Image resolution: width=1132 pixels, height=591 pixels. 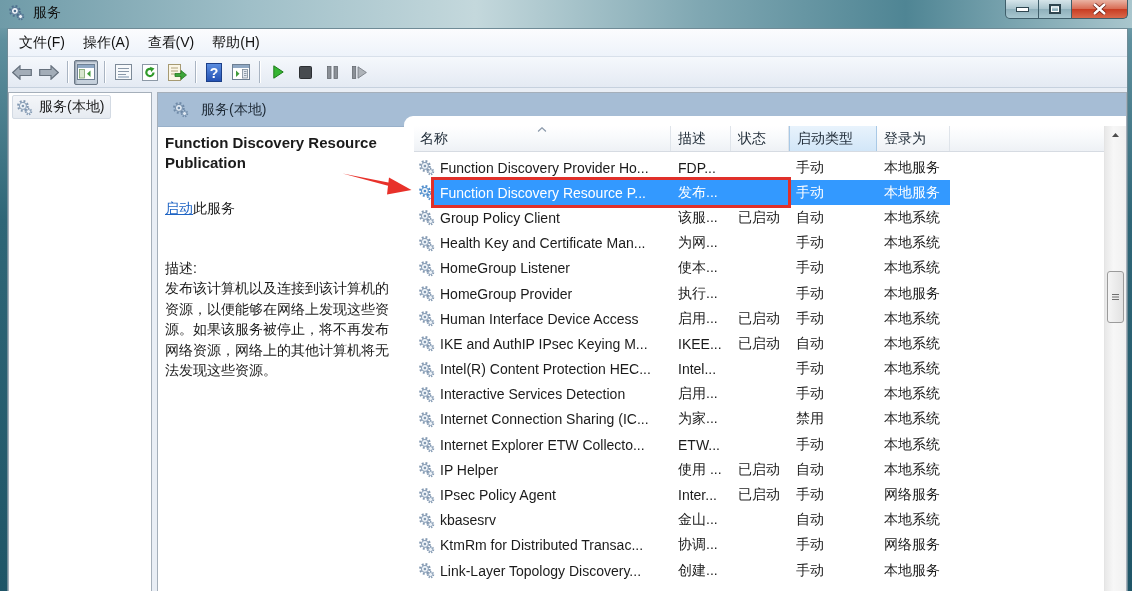 I want to click on service-row: Human Interface Device Access 启用... 已启动 手动 本地系统, so click(x=682, y=319).